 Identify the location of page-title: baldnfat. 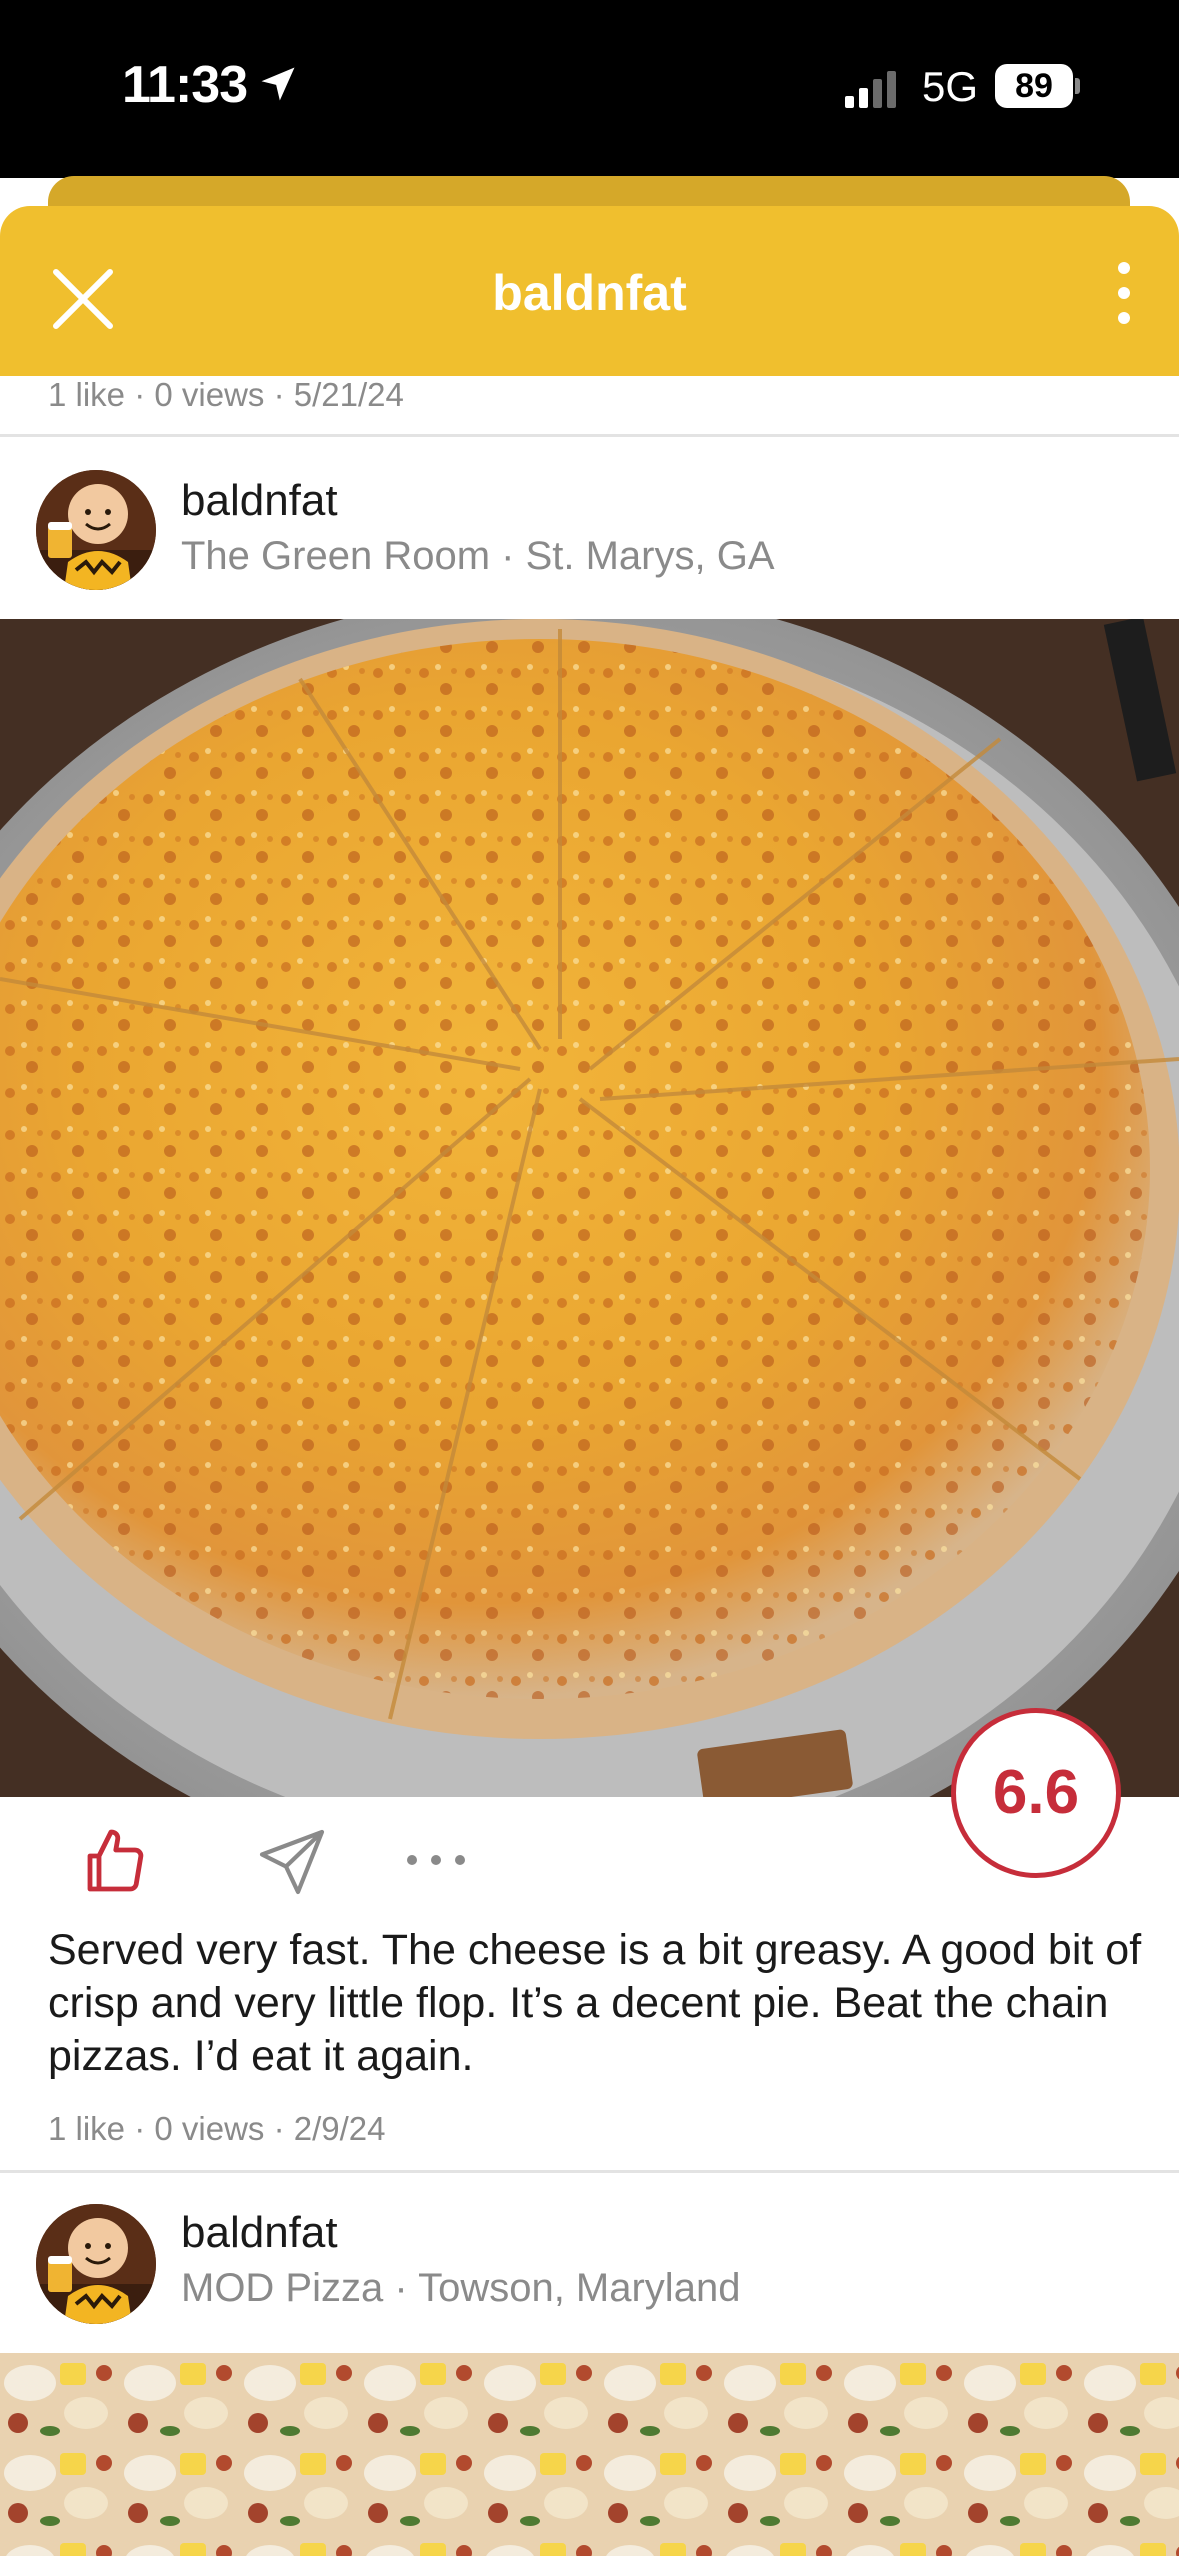
(589, 293).